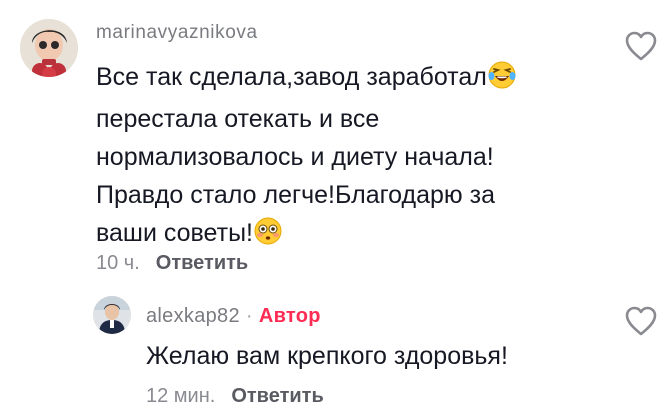 The width and height of the screenshot is (672, 420). Describe the element at coordinates (238, 119) in the screenshot. I see `comment-text-line: перестала отекать и все` at that location.